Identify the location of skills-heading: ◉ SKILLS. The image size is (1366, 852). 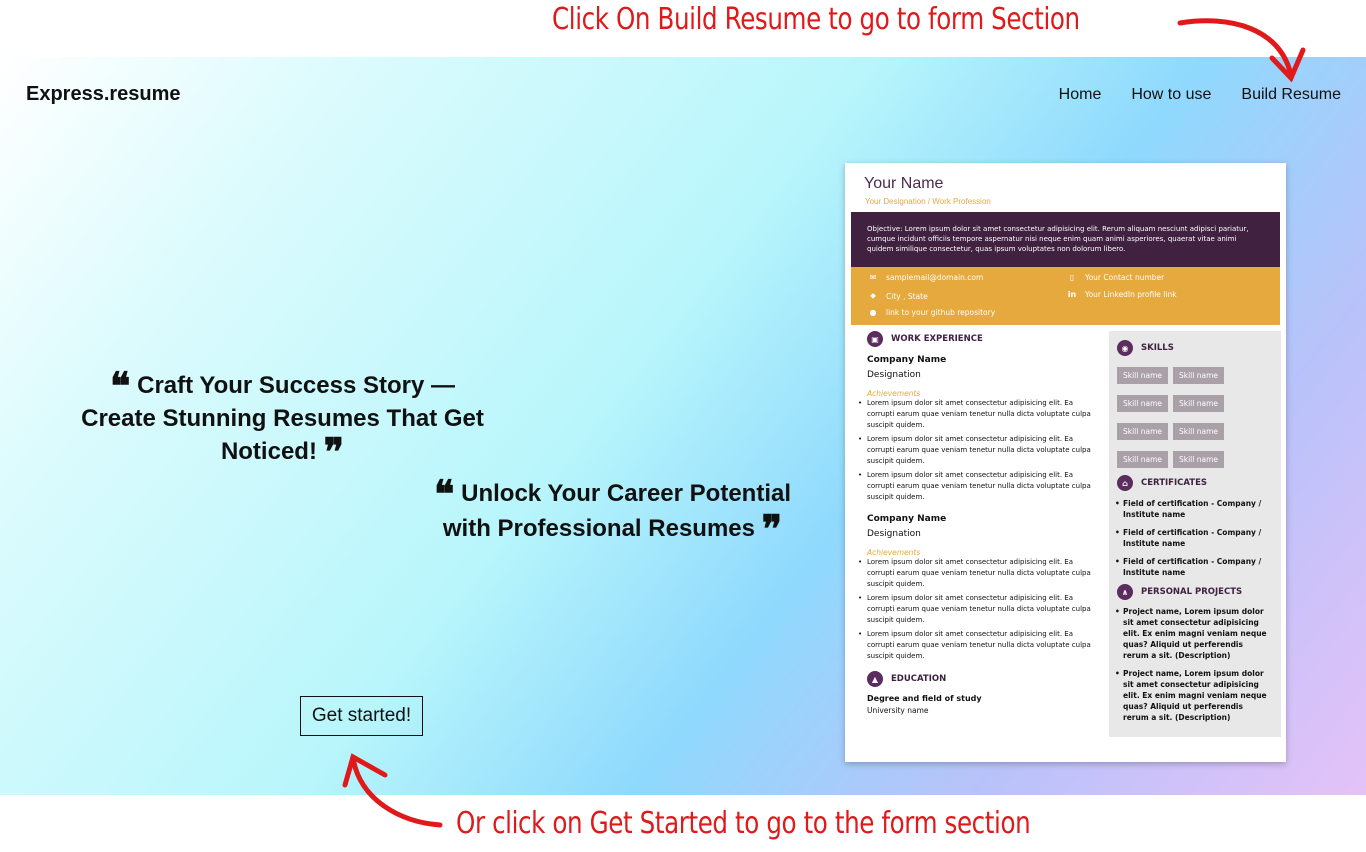
(1145, 348).